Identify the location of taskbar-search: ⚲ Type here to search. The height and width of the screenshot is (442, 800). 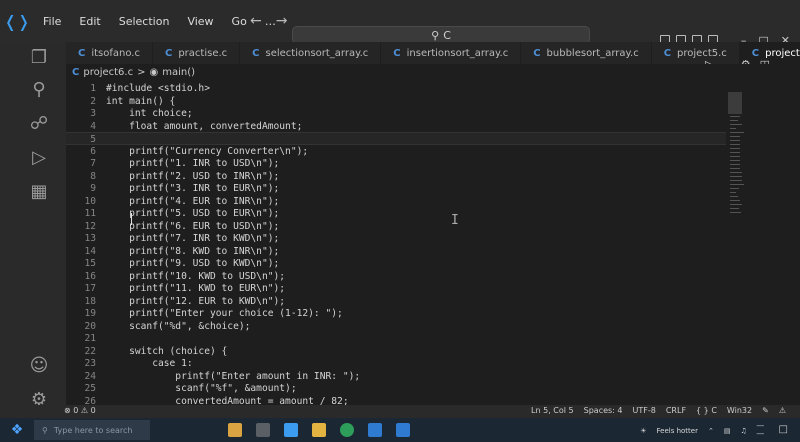
(92, 430).